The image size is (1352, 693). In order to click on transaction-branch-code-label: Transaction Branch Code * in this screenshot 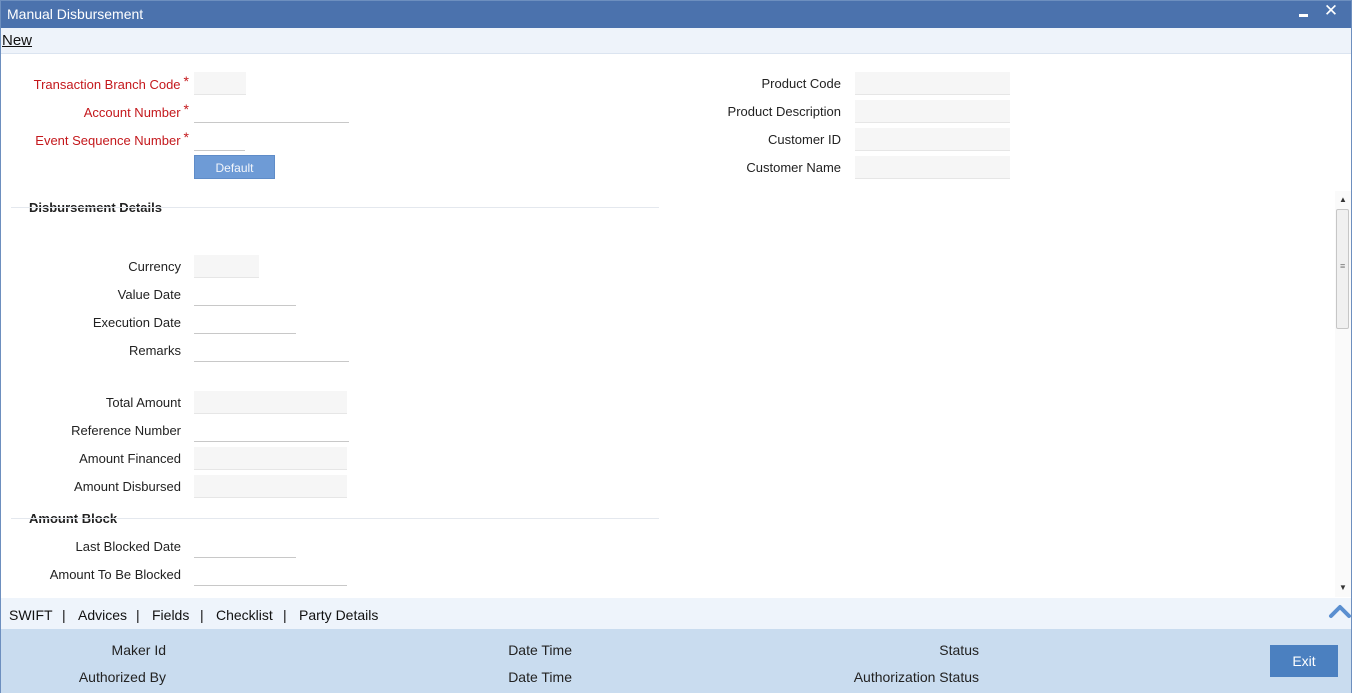, I will do `click(111, 82)`.